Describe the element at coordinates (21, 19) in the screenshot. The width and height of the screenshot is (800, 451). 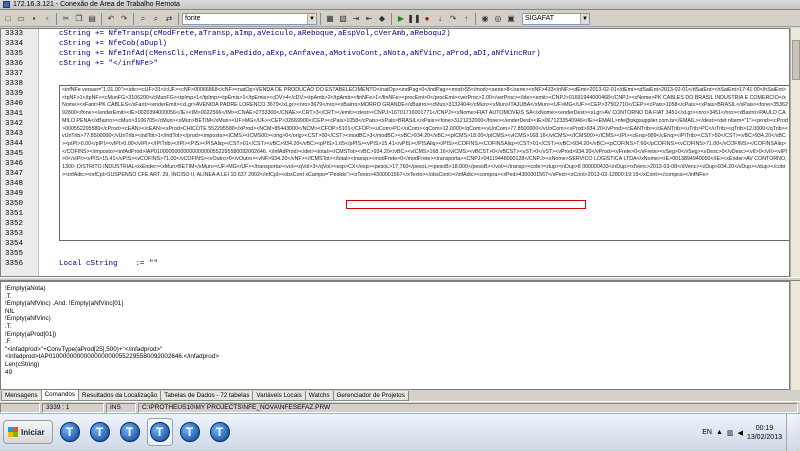
I see `open-folder-icon: ▭` at that location.